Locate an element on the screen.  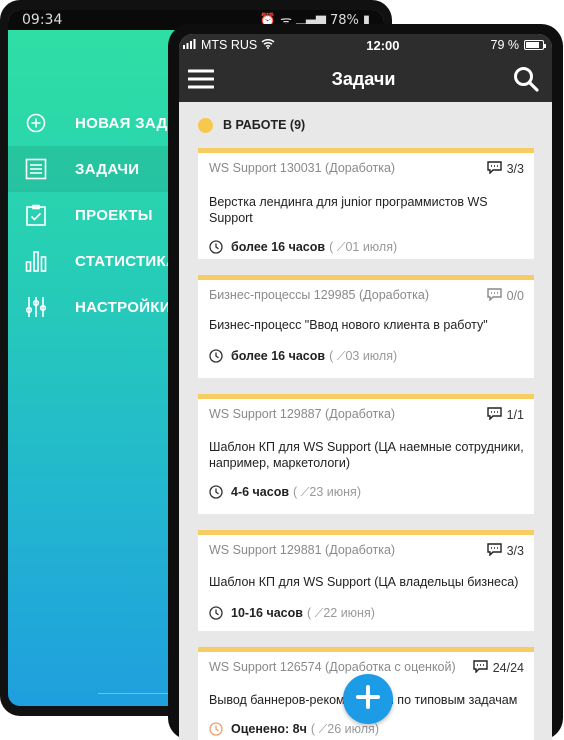
app-bar: Задачи is located at coordinates (365, 79).